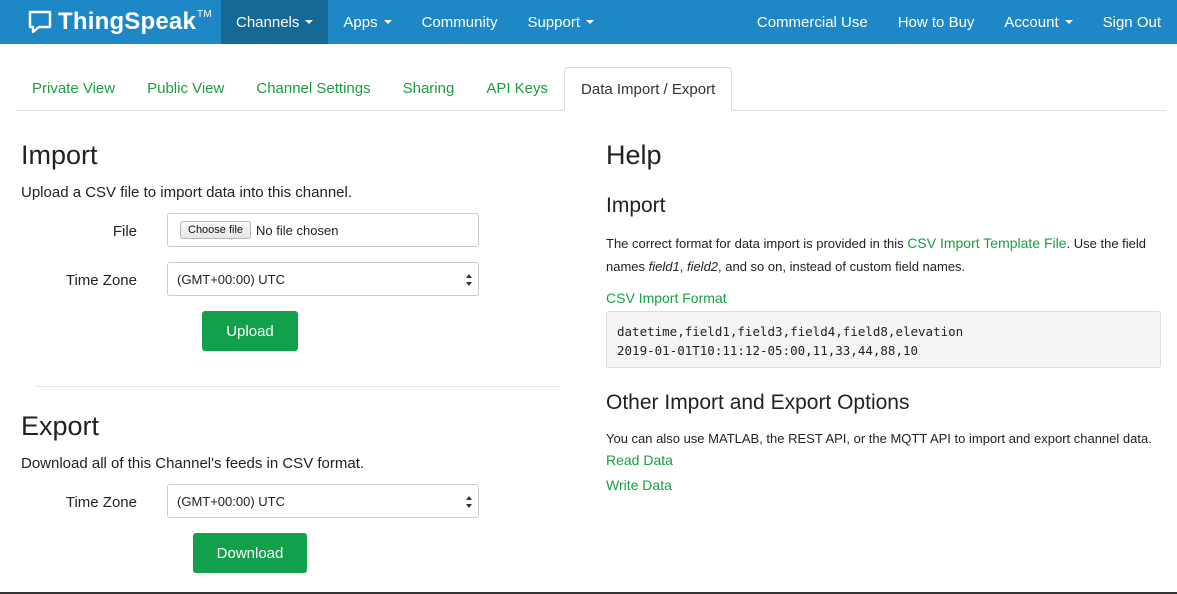 The width and height of the screenshot is (1177, 594). I want to click on nav-apps: Apps, so click(367, 22).